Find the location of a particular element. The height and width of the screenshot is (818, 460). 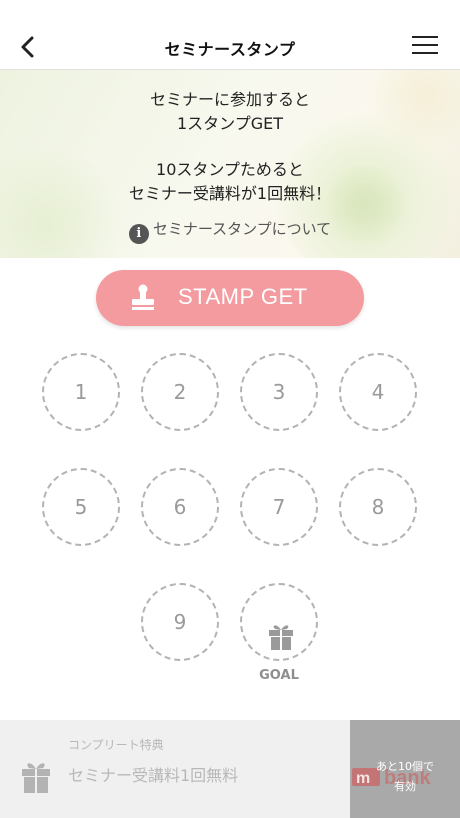

hero-text-line: セミナーに参加すると is located at coordinates (229, 99).